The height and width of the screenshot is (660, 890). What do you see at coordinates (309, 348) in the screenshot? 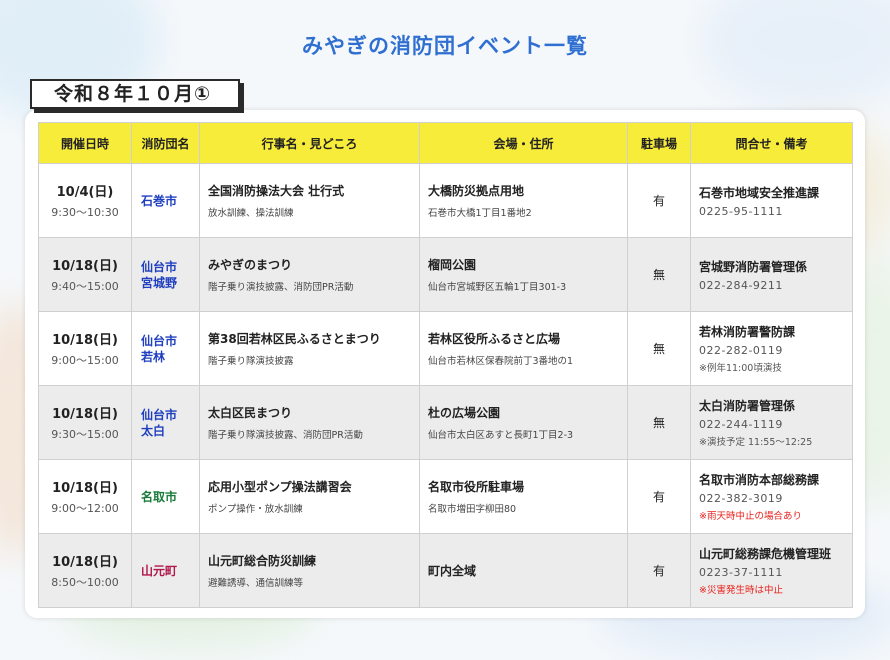
I see `event-cell: 第38回若林区民ふるさとまつり 階子乗り隊演技披露` at bounding box center [309, 348].